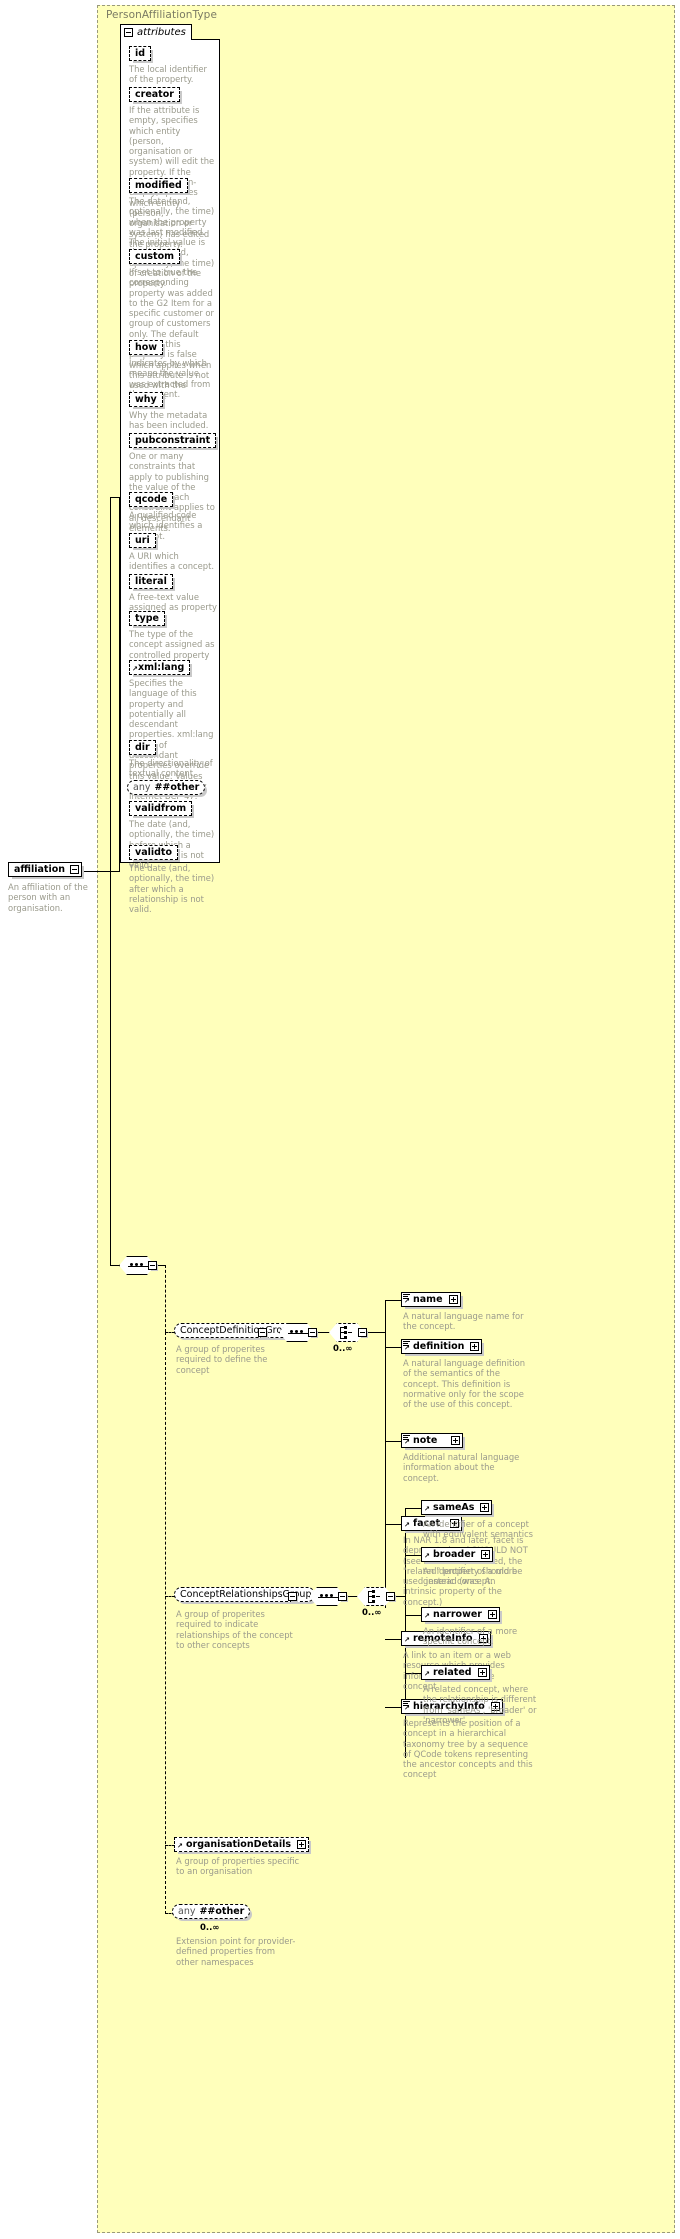 Image resolution: width=680 pixels, height=2239 pixels. Describe the element at coordinates (455, 1672) in the screenshot. I see `element-related: ↗ related` at that location.